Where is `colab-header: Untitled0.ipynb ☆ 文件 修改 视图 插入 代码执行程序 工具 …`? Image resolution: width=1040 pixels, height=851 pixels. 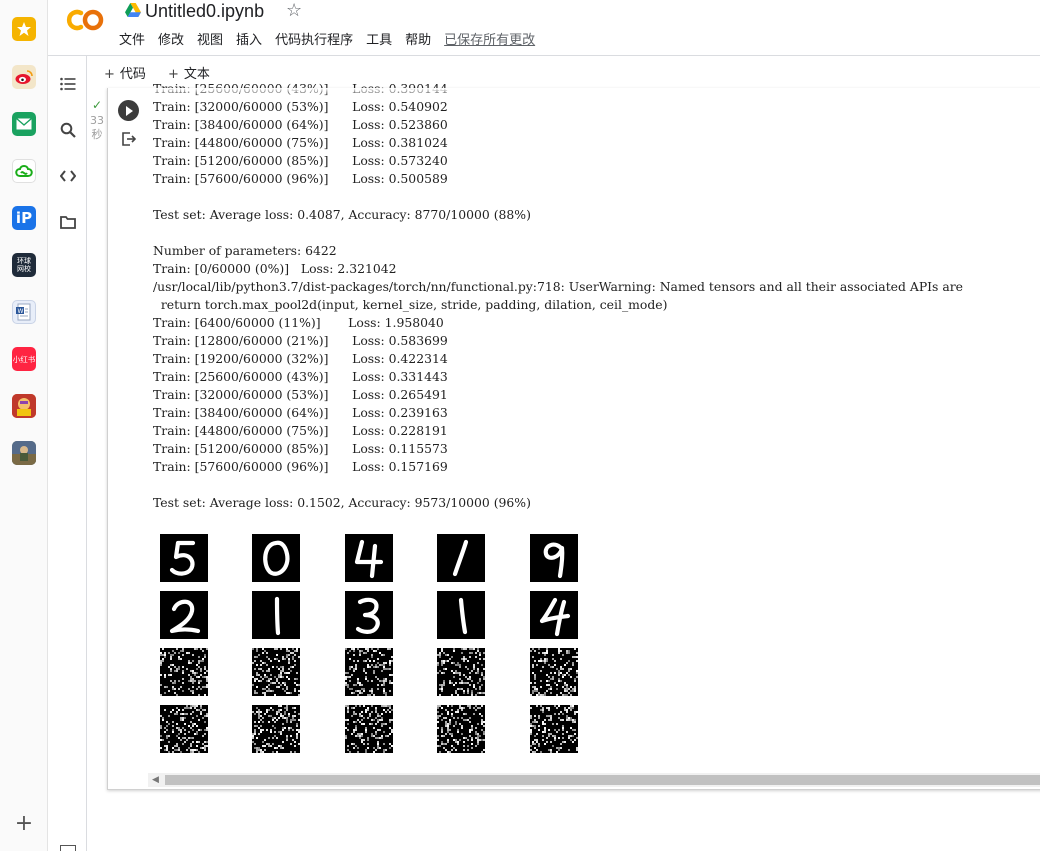
colab-header: Untitled0.ipynb ☆ 文件 修改 视图 插入 代码执行程序 工具 … is located at coordinates (544, 28).